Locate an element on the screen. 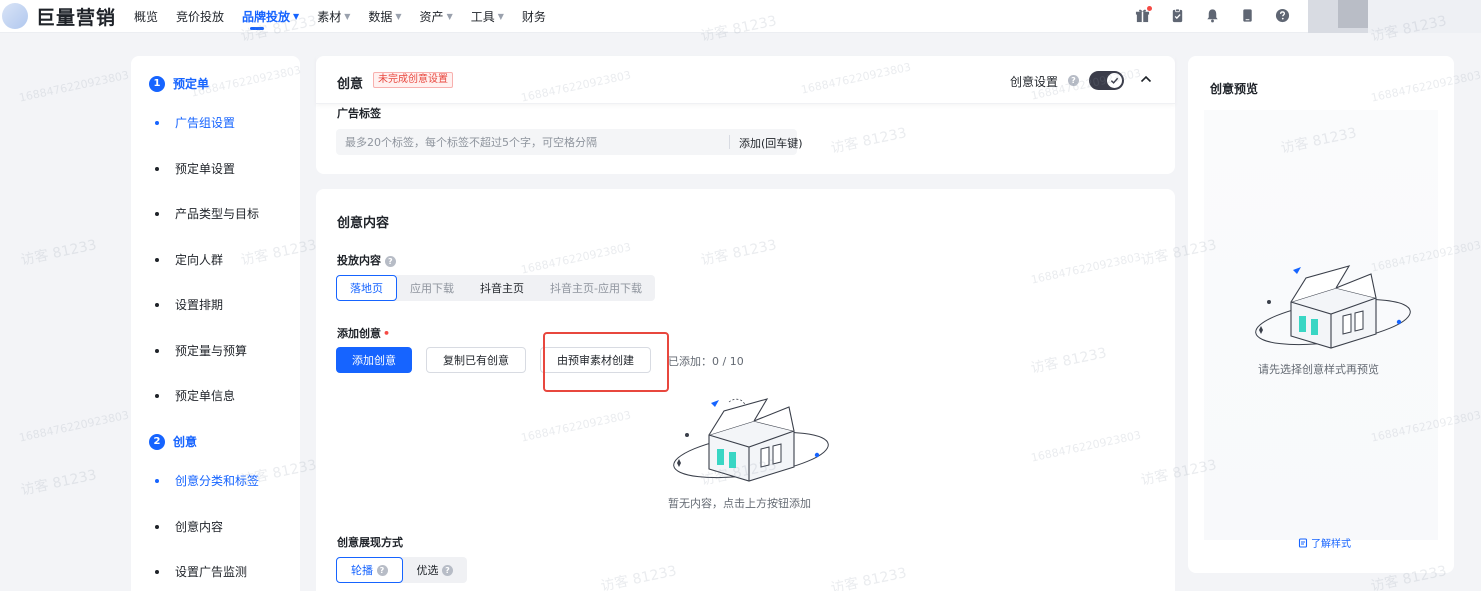 This screenshot has height=591, width=1481. sidebar-item-ad-monitoring: 设置广告监测 is located at coordinates (201, 571).